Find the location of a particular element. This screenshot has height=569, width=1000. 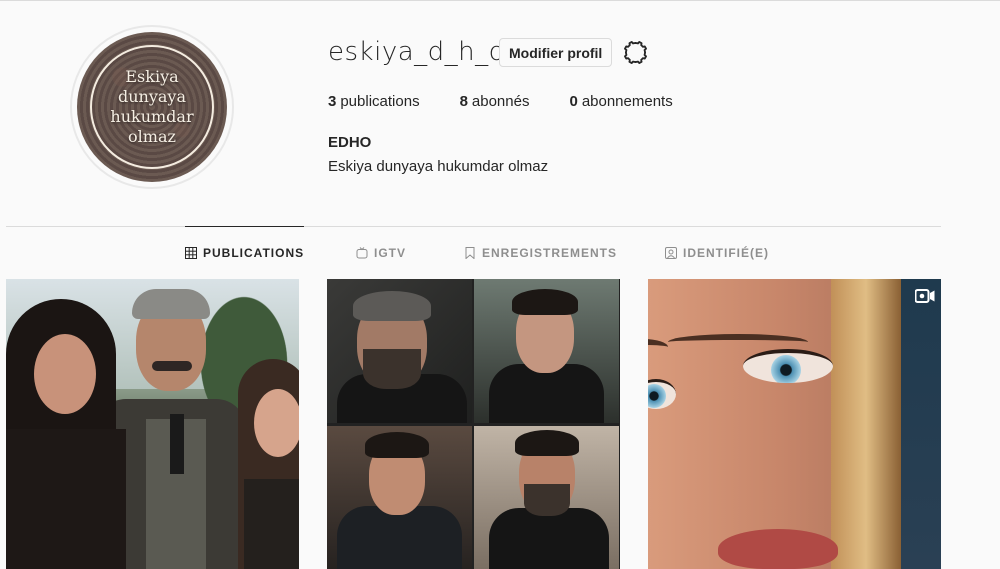

photo-woman1-scarf is located at coordinates (66, 499).